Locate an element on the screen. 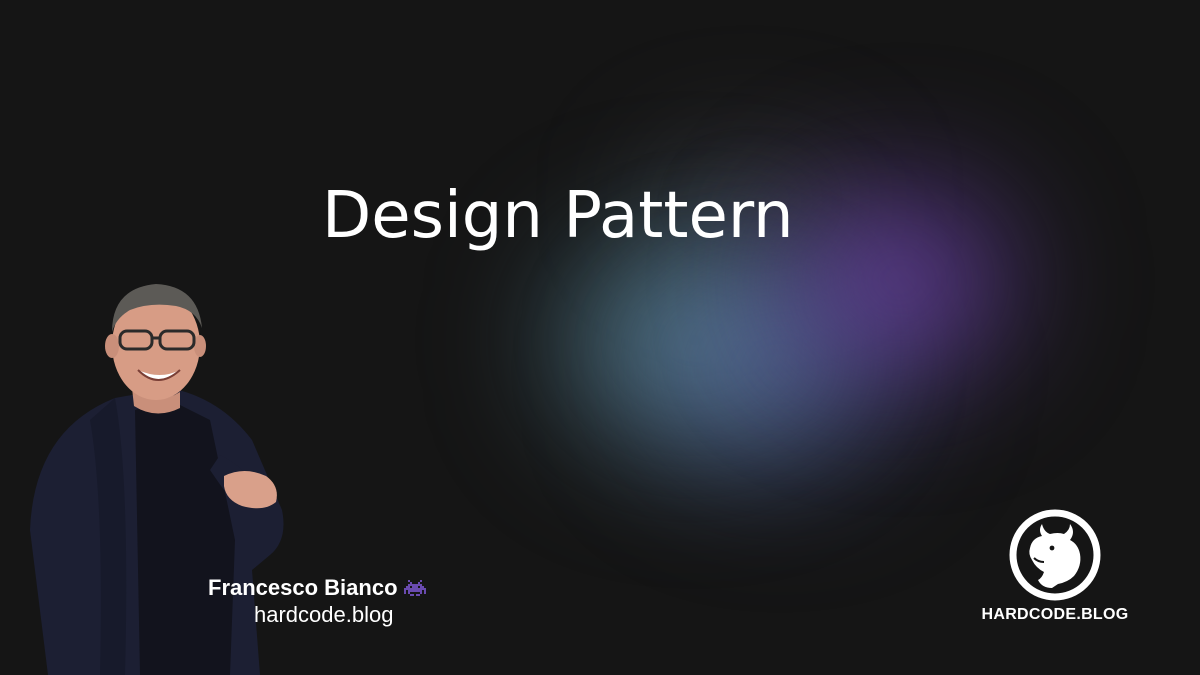 The image size is (1200, 675). bull-head-icon is located at coordinates (1055, 555).